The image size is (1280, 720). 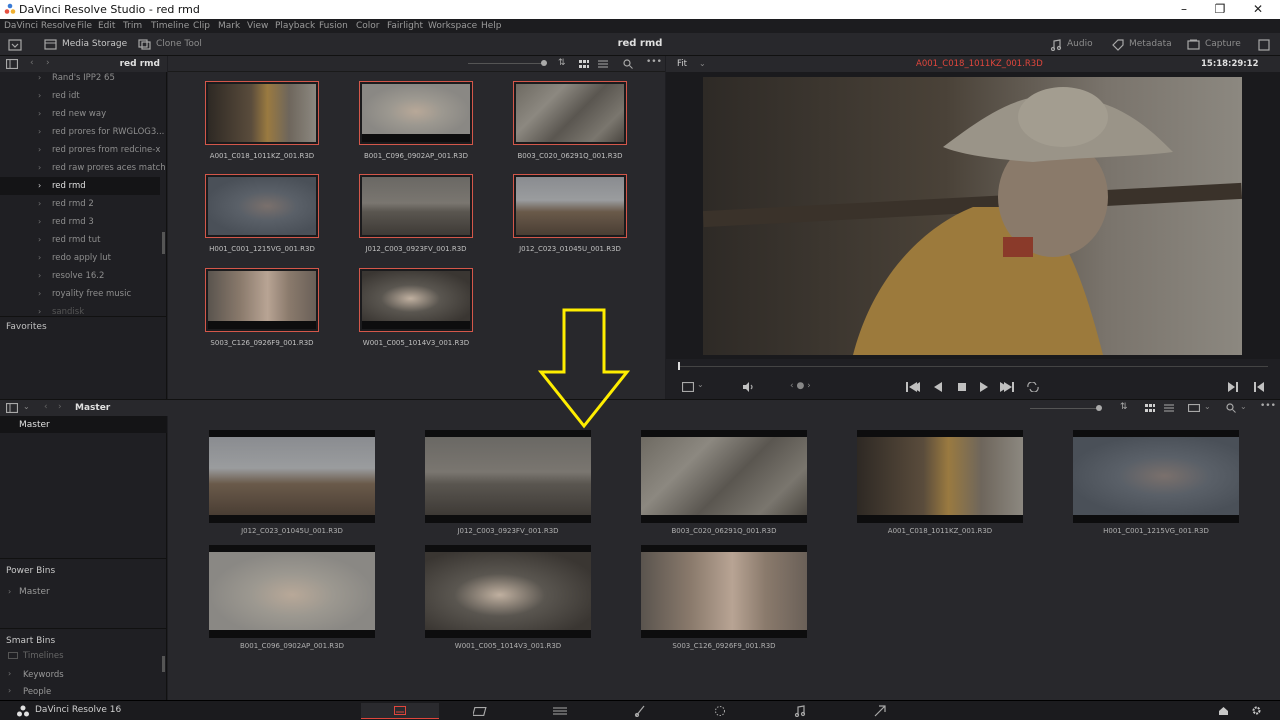 What do you see at coordinates (682, 64) in the screenshot?
I see `zoom-dropdown: Fit` at bounding box center [682, 64].